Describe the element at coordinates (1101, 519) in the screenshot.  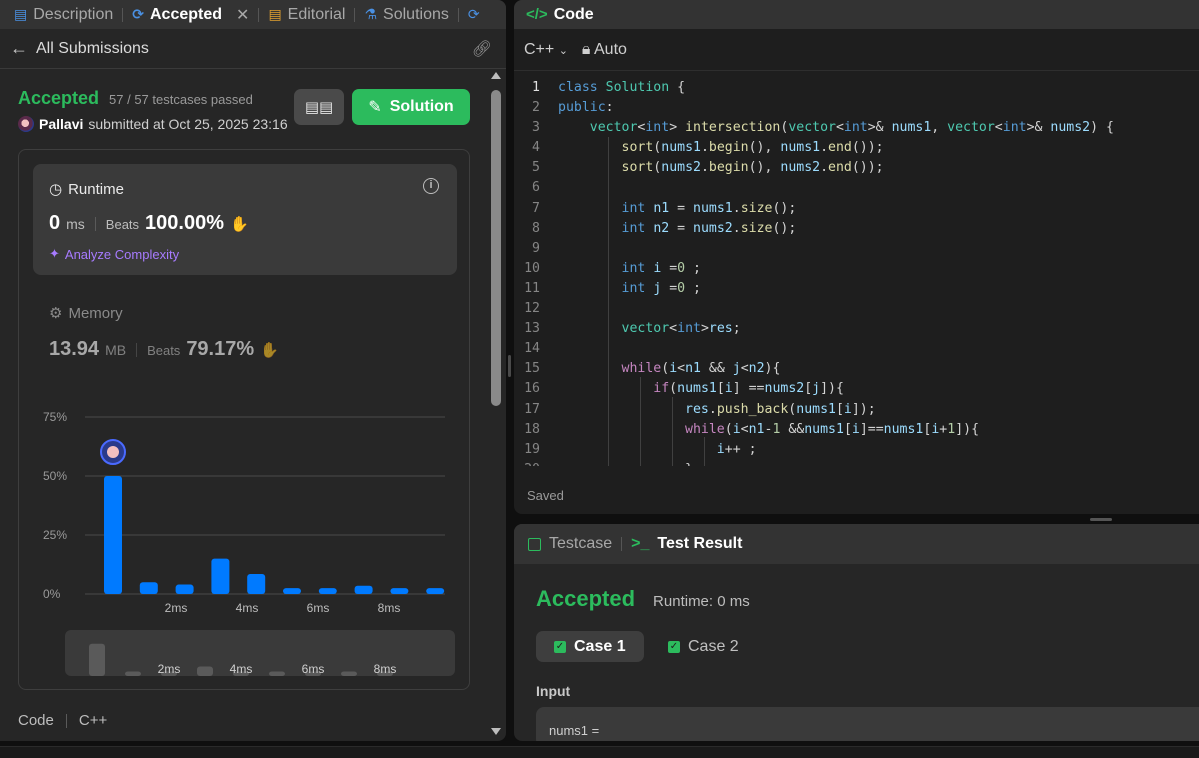
I see `panel-resize-handle-horizontal` at that location.